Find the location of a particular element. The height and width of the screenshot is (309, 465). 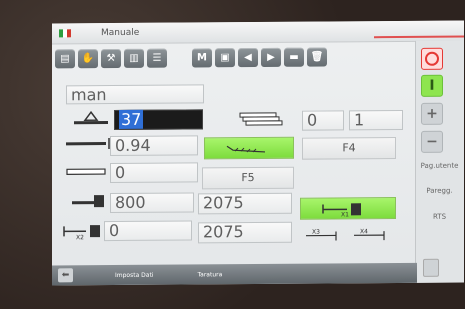

bend-line-icon is located at coordinates (246, 149).